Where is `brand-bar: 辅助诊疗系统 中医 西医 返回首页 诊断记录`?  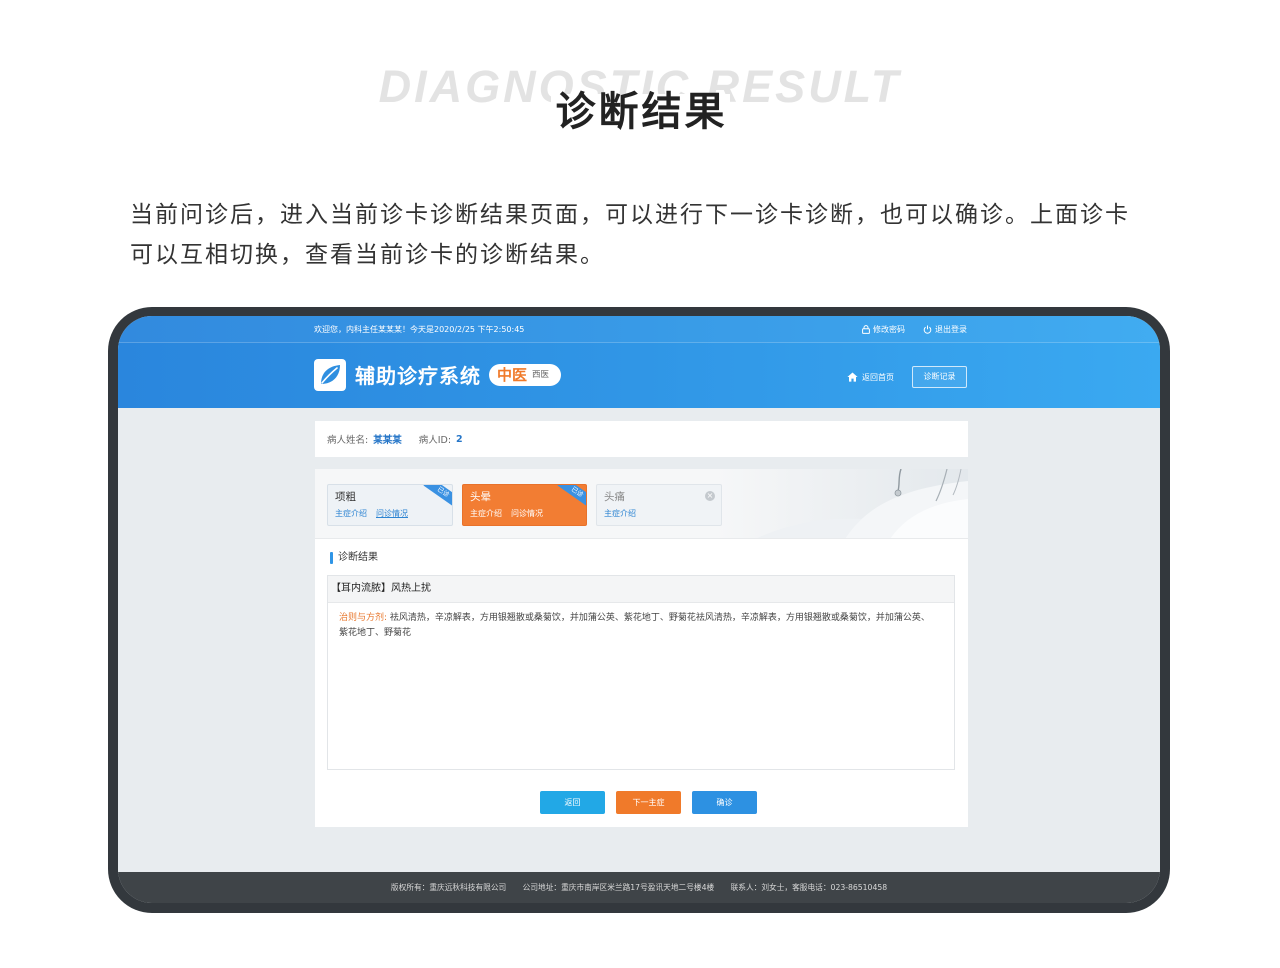
brand-bar: 辅助诊疗系统 中医 西医 返回首页 诊断记录 is located at coordinates (639, 375).